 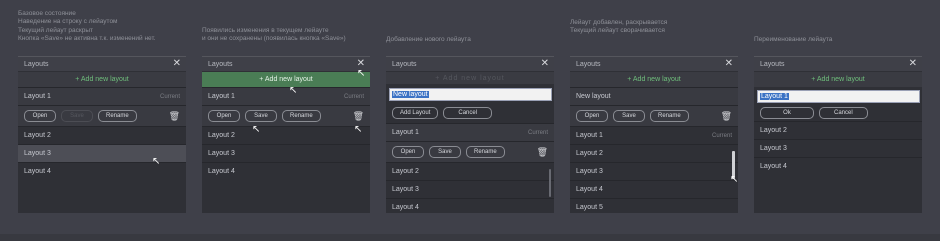 I want to click on caption-line: Наведение на строку с лейаутом, so click(x=68, y=22).